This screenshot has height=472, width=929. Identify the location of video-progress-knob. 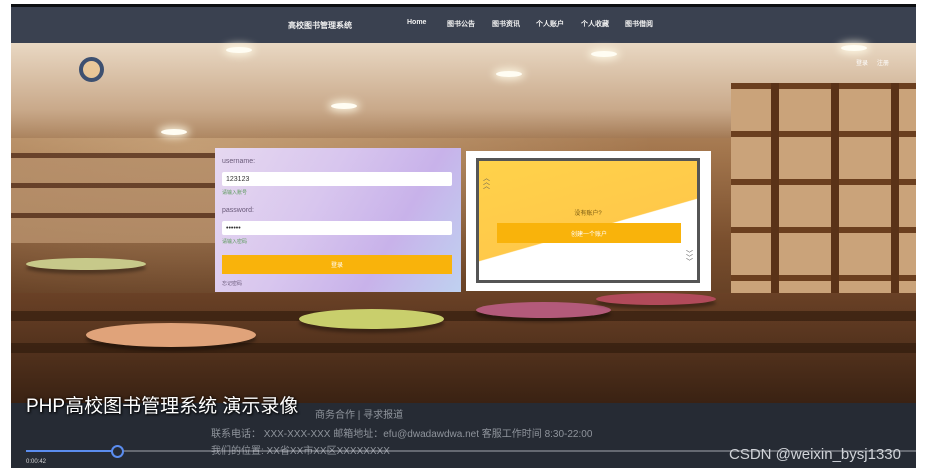
(117, 451).